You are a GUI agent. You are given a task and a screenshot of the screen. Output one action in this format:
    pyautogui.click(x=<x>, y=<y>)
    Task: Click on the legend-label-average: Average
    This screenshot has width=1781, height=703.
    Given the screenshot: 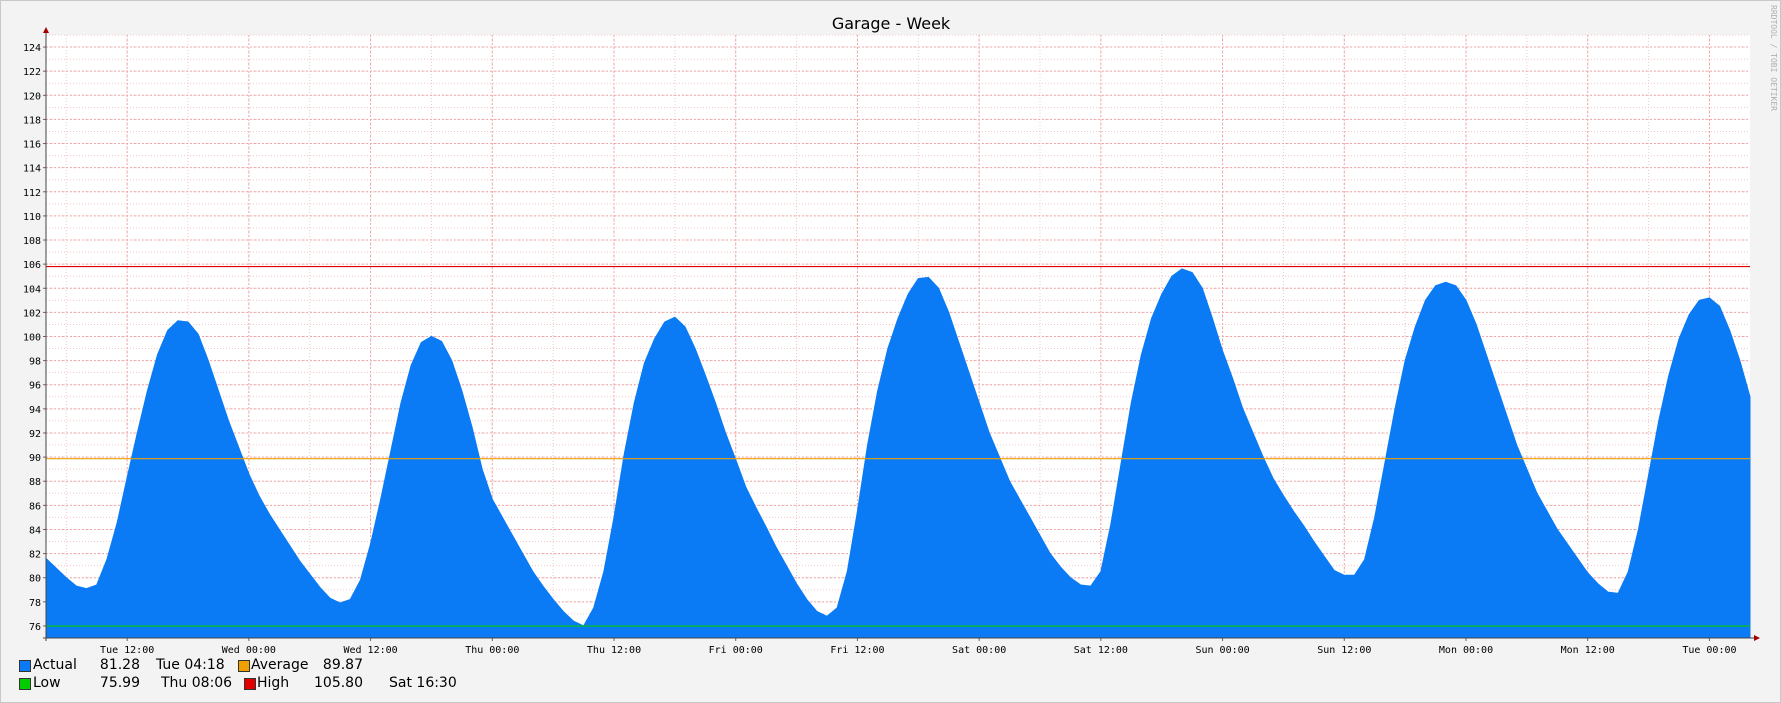 What is the action you would take?
    pyautogui.click(x=280, y=665)
    